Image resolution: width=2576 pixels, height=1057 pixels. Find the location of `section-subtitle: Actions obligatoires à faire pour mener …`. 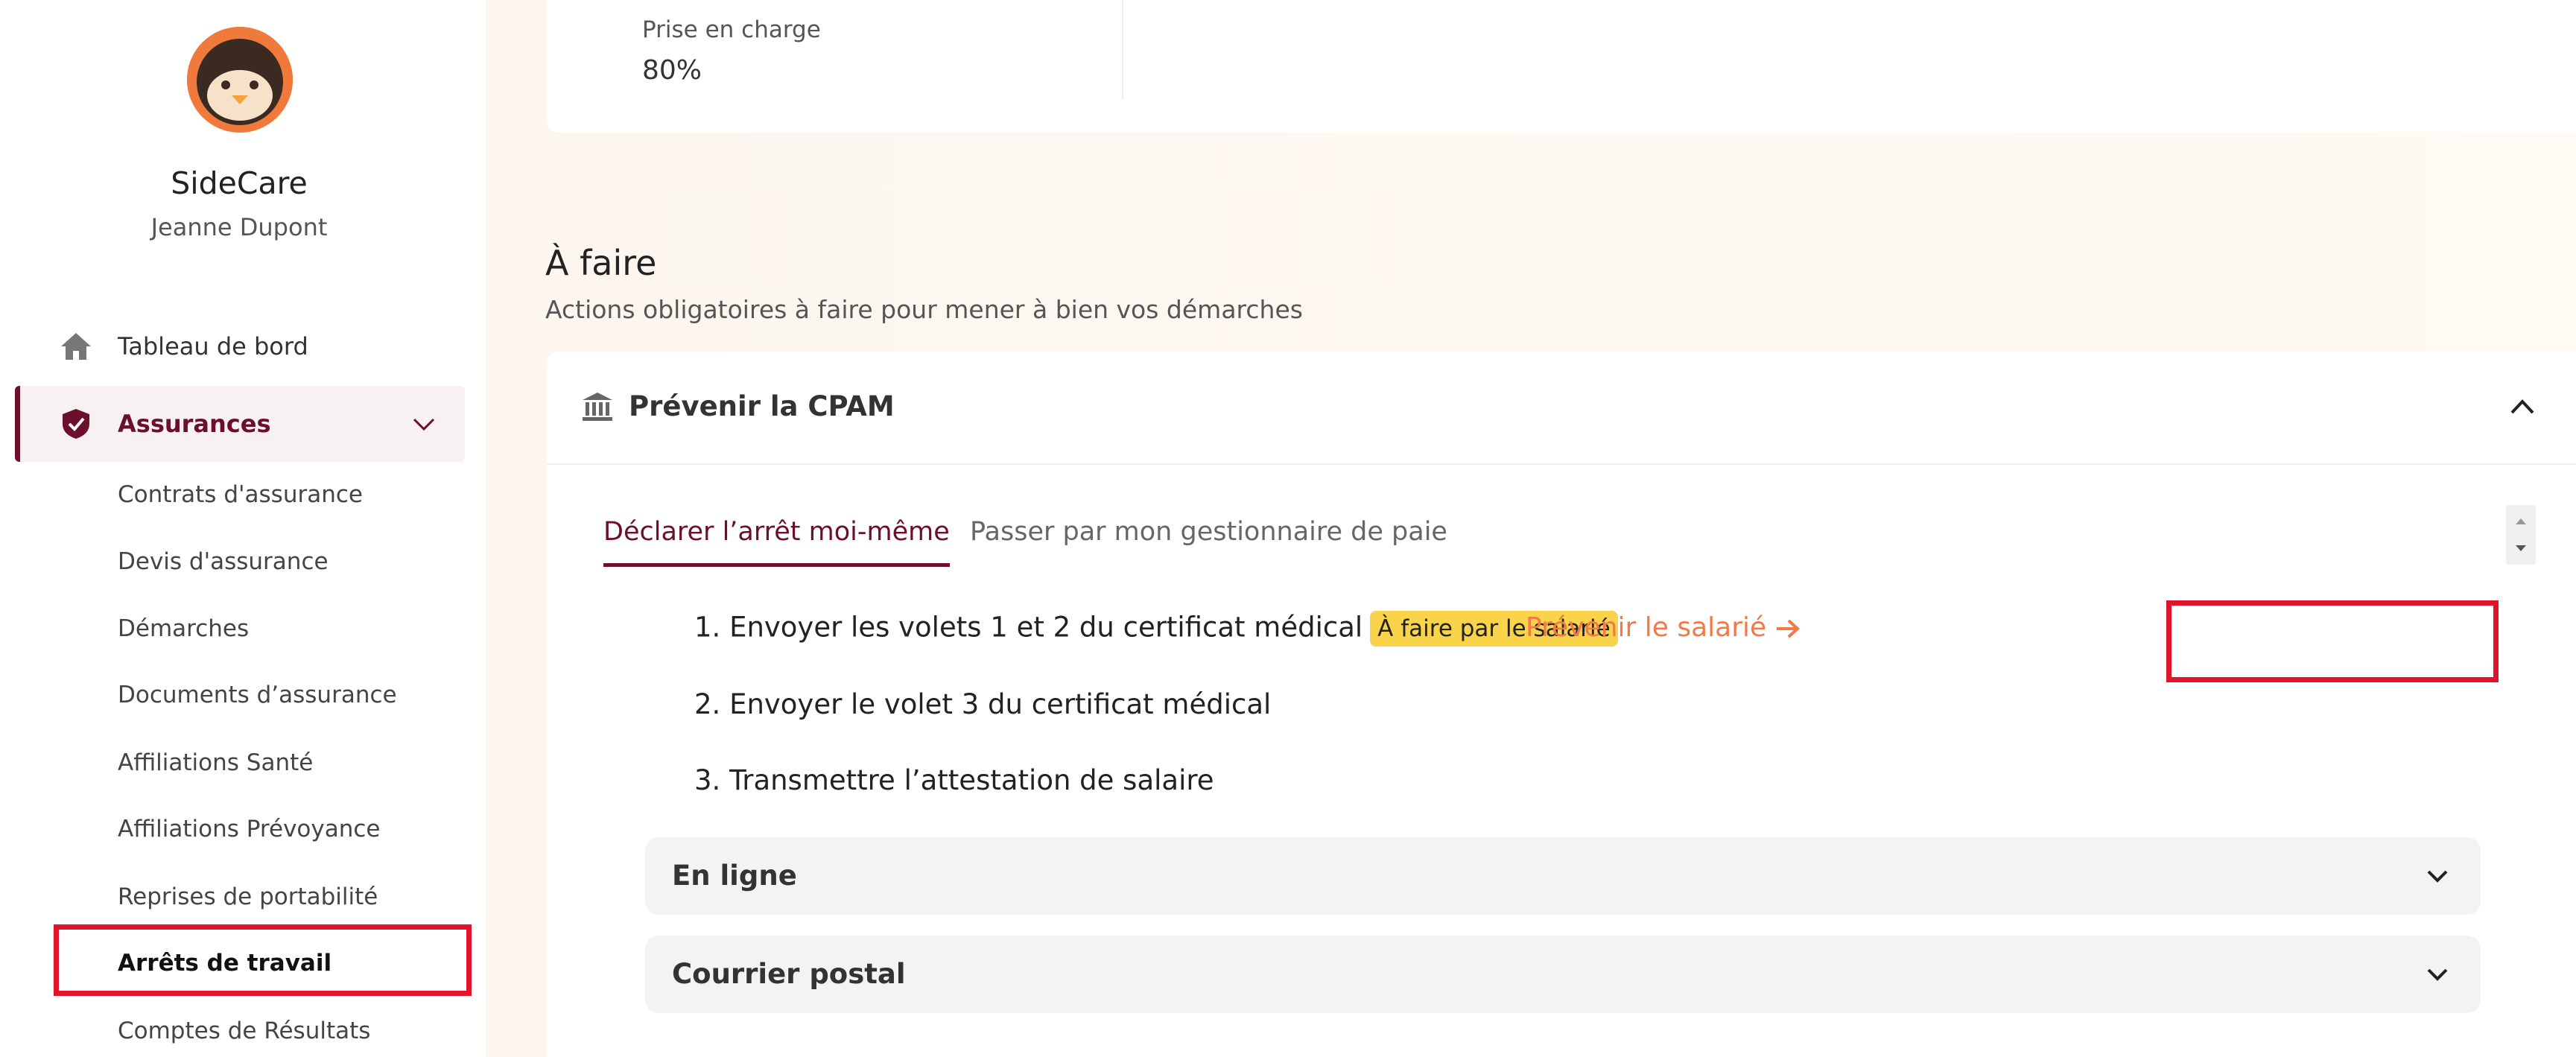

section-subtitle: Actions obligatoires à faire pour mener … is located at coordinates (924, 309).